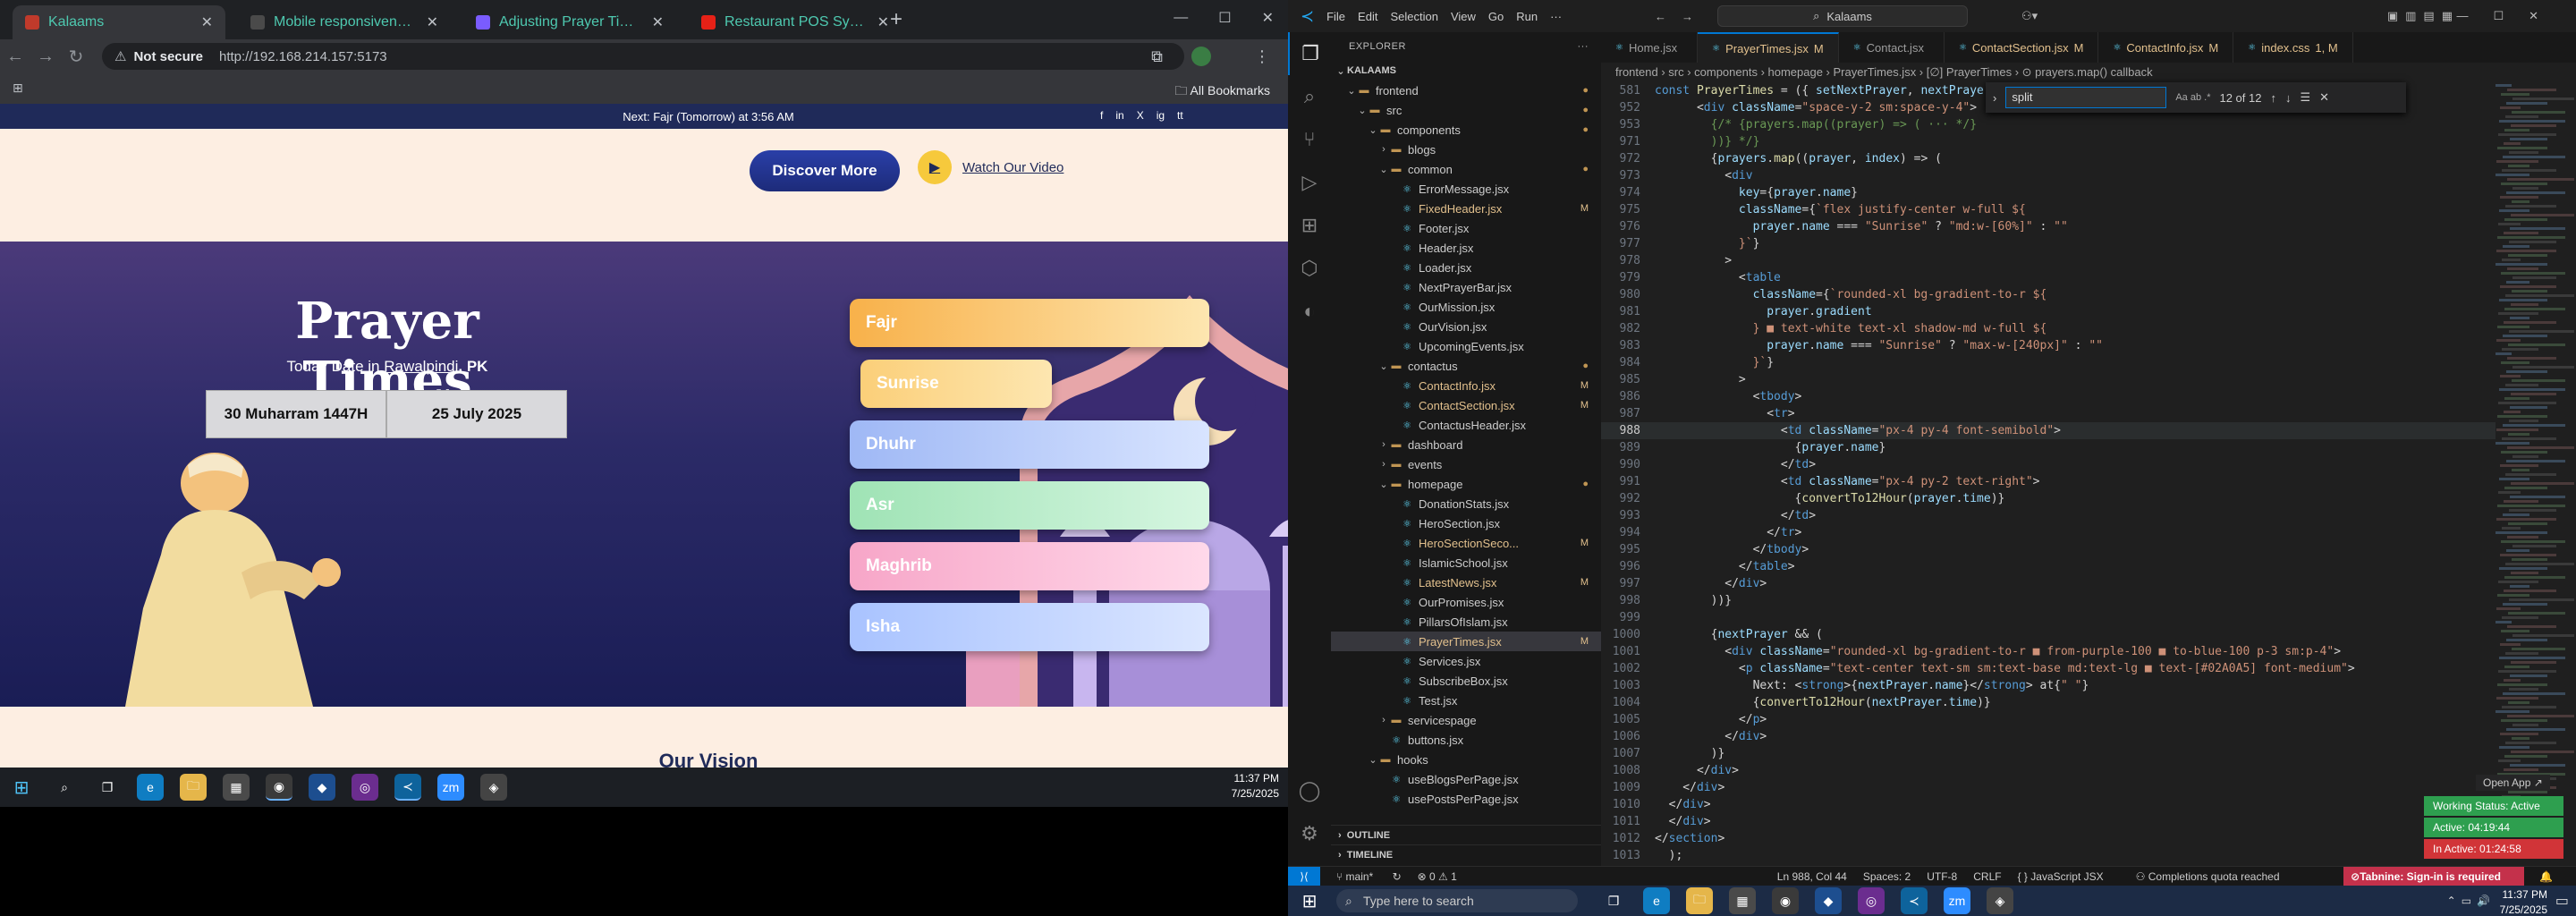  What do you see at coordinates (1309, 182) in the screenshot?
I see `run-debug-icon: ▷` at bounding box center [1309, 182].